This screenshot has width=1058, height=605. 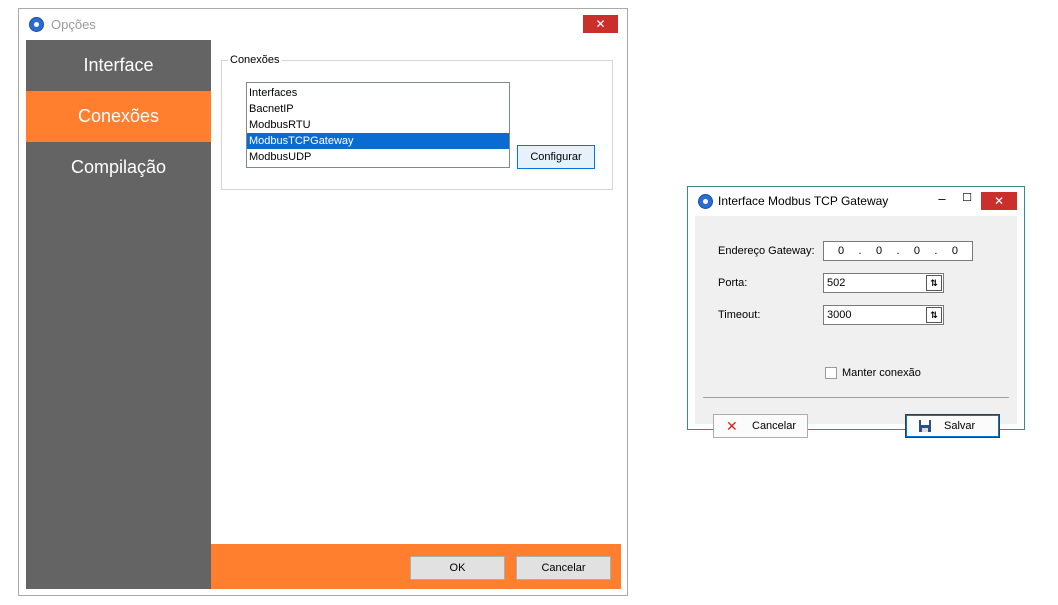 What do you see at coordinates (378, 93) in the screenshot?
I see `list-item: Interfaces` at bounding box center [378, 93].